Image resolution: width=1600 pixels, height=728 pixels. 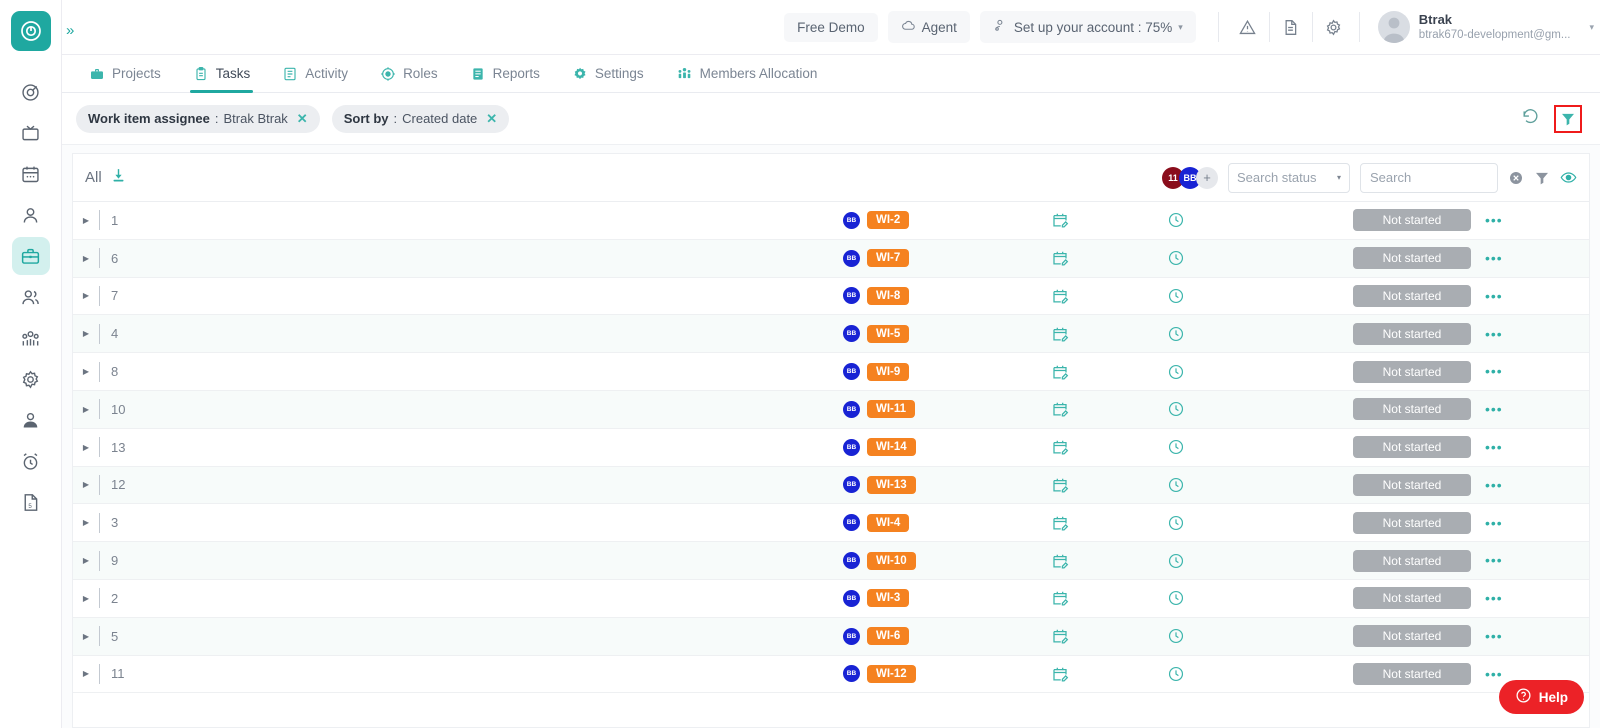 I want to click on work-item-badge: WI-4, so click(x=888, y=522).